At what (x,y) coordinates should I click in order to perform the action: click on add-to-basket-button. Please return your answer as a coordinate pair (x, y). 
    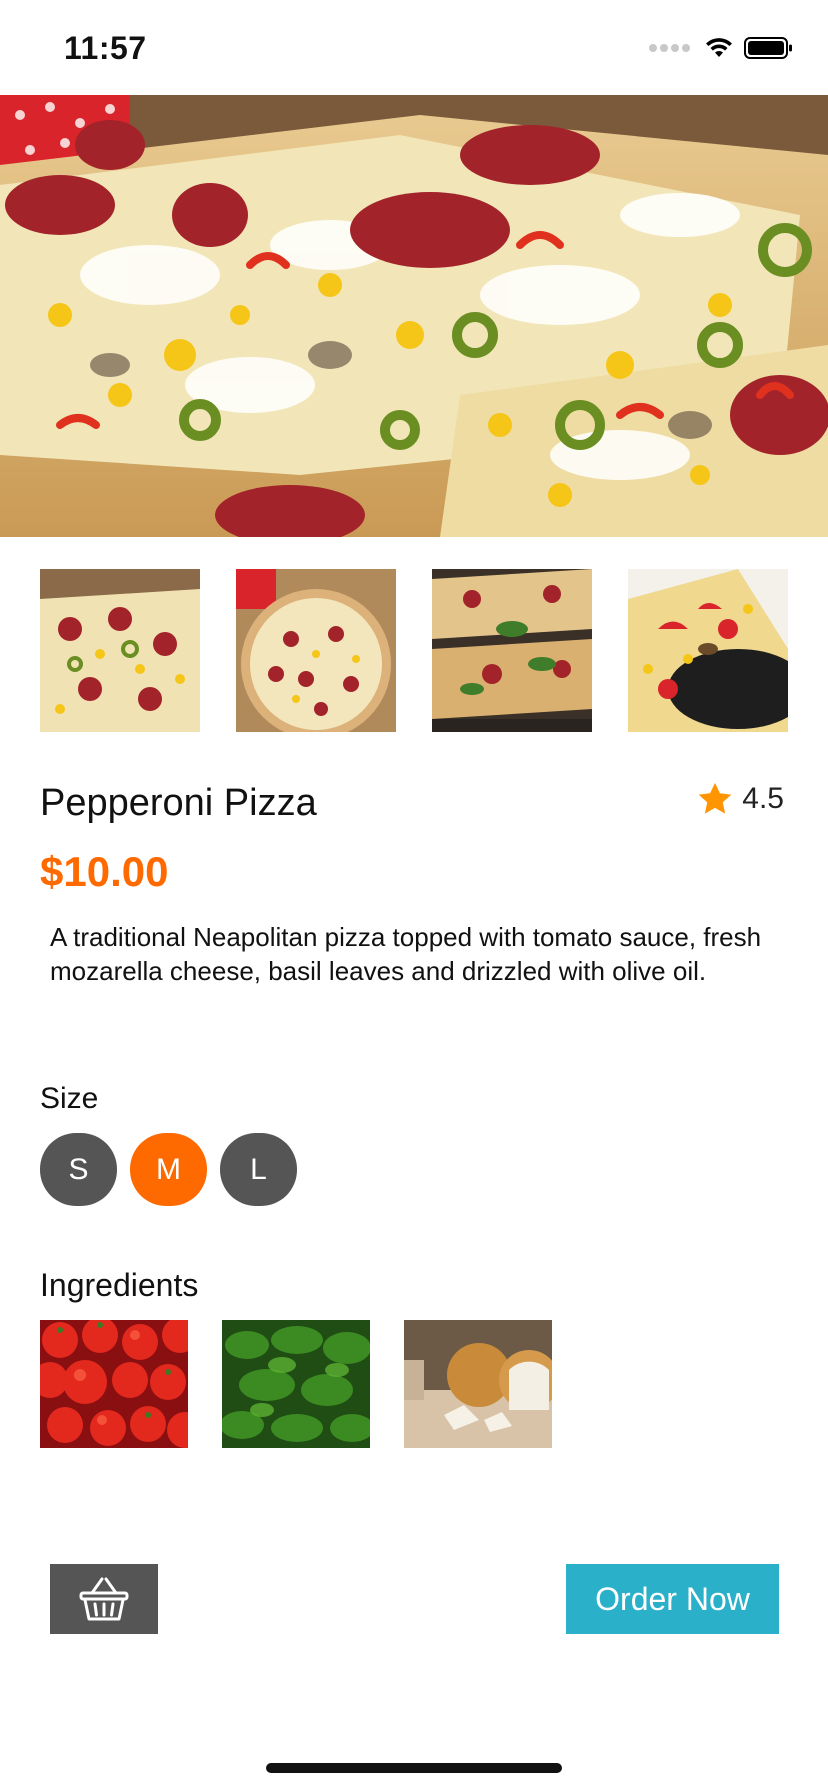
    Looking at the image, I should click on (104, 1599).